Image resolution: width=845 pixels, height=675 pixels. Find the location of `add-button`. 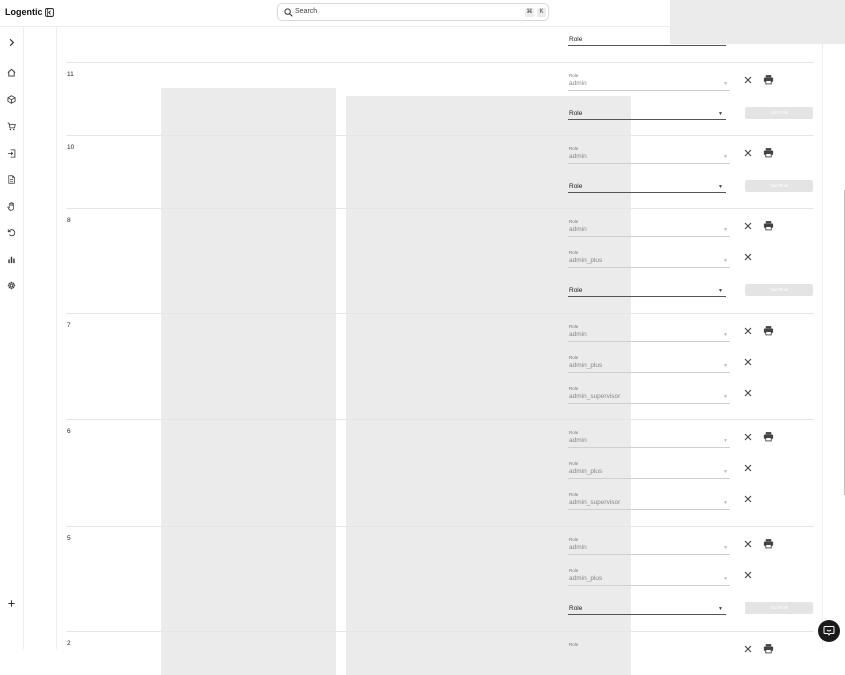

add-button is located at coordinates (11, 603).